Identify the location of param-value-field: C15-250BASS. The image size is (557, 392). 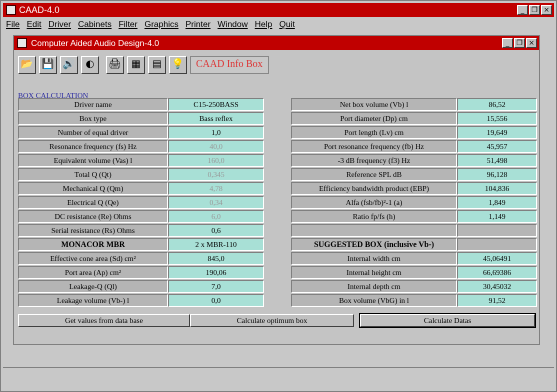
(216, 104).